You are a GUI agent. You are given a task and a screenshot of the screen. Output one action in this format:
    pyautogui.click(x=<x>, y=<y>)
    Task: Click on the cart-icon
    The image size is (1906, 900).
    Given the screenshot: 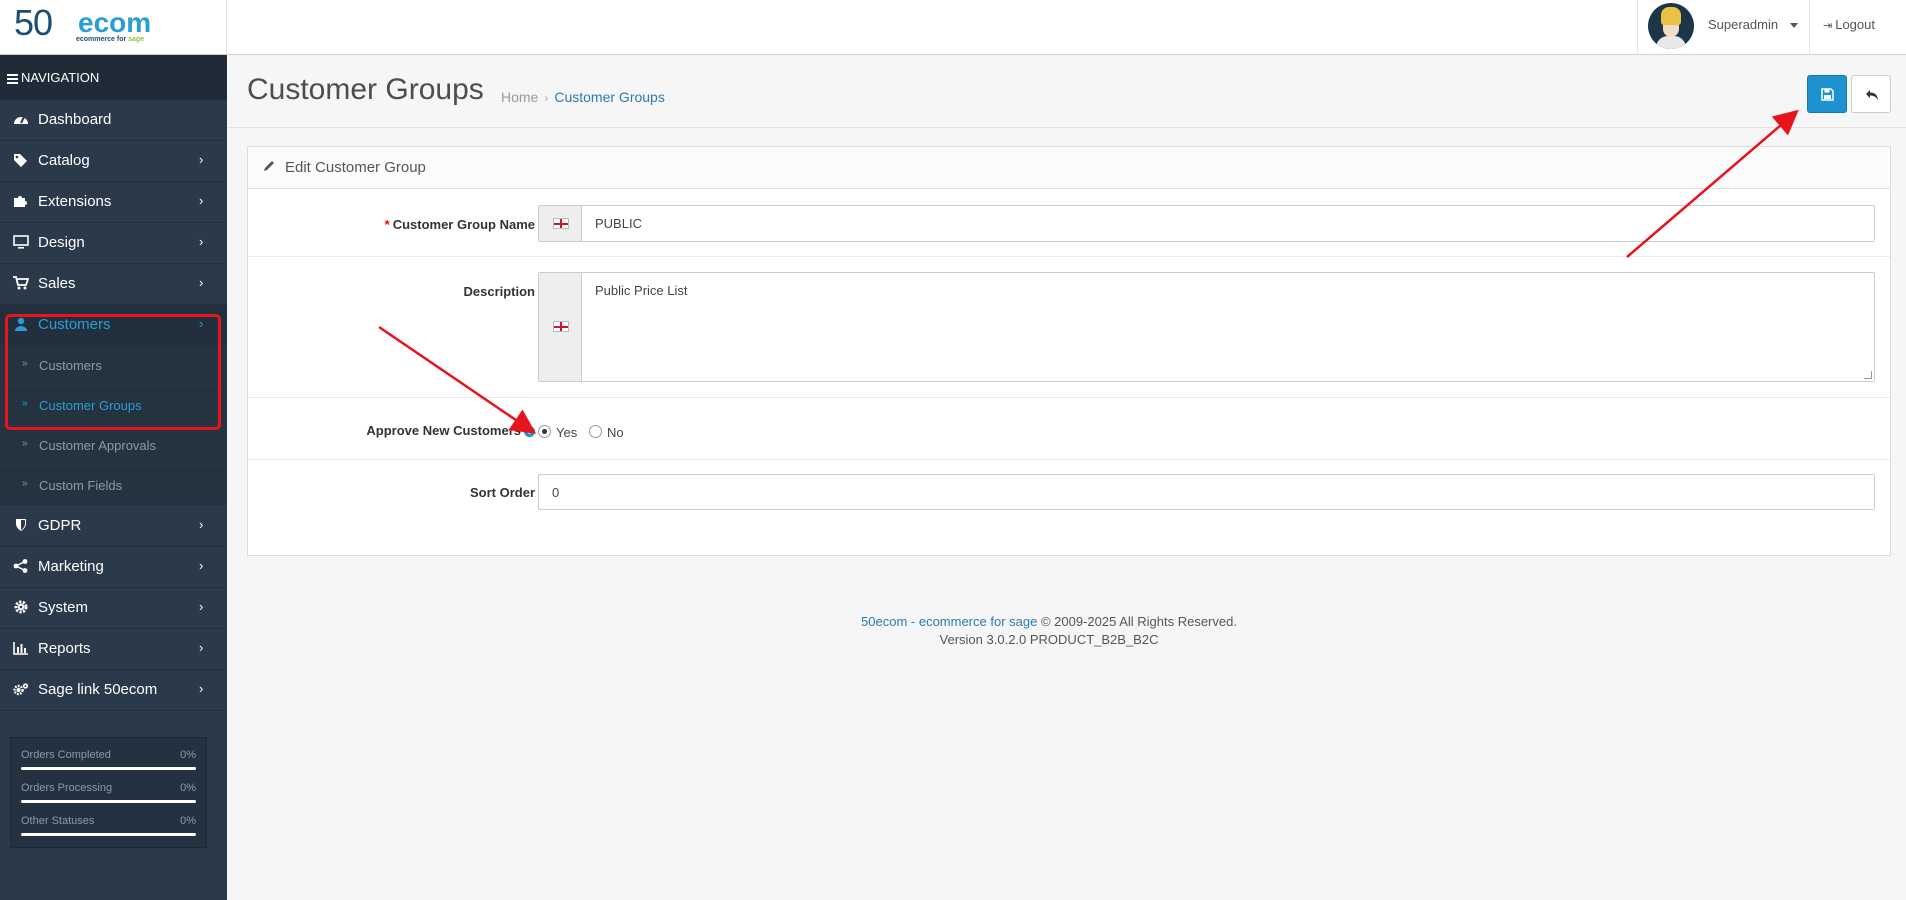 What is the action you would take?
    pyautogui.click(x=21, y=284)
    